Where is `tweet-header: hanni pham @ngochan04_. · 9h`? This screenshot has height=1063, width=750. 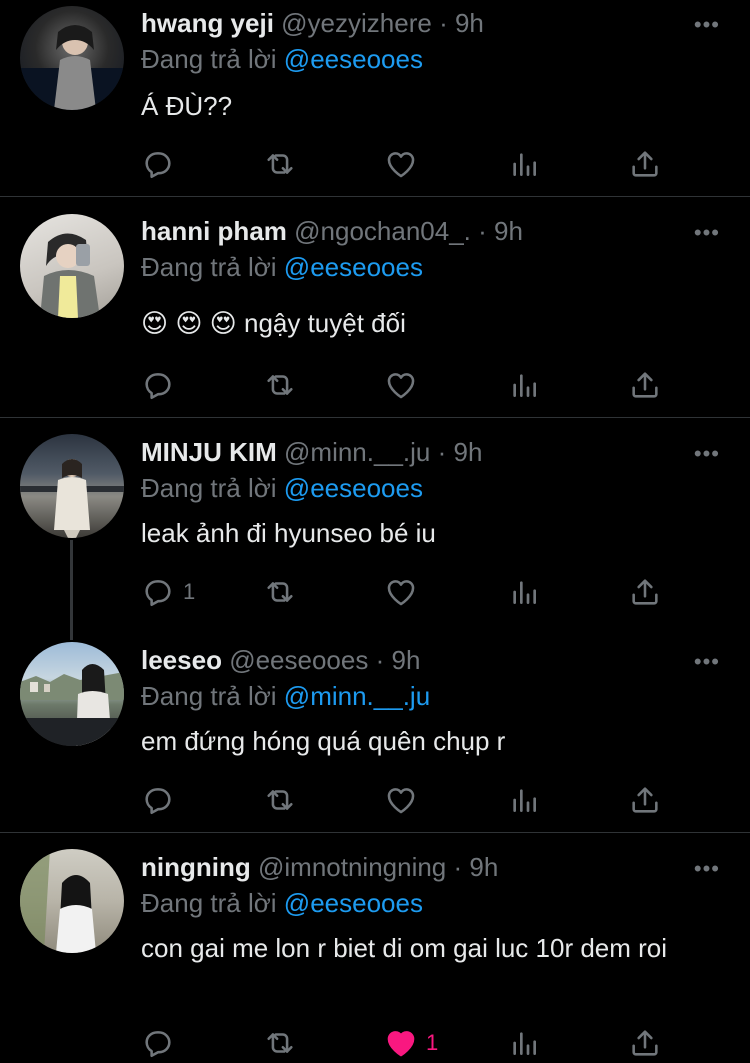 tweet-header: hanni pham @ngochan04_. · 9h is located at coordinates (332, 231).